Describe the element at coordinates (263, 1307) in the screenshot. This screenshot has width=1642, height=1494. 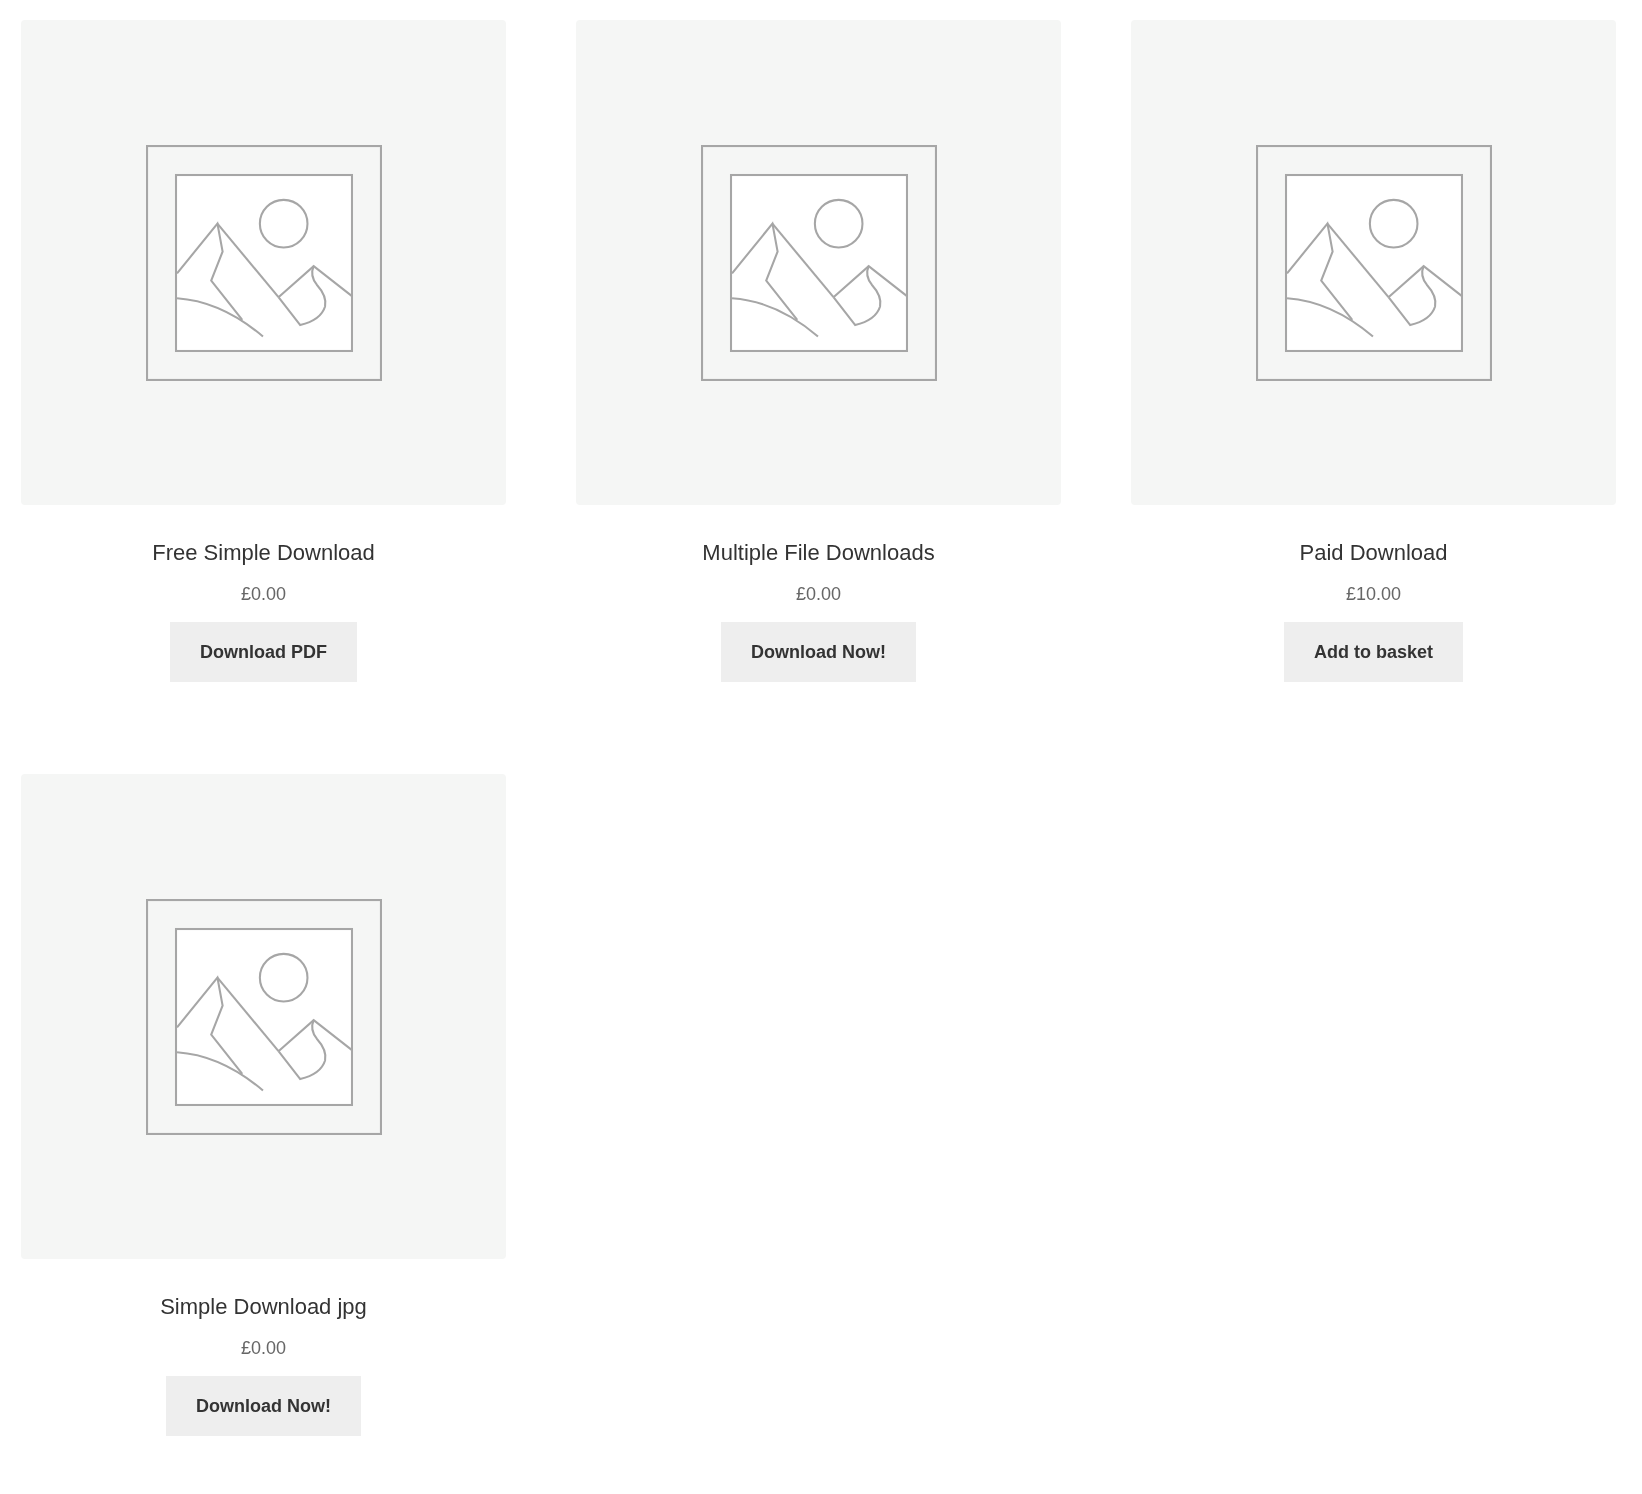
I see `product-title: Simple Download jpg` at that location.